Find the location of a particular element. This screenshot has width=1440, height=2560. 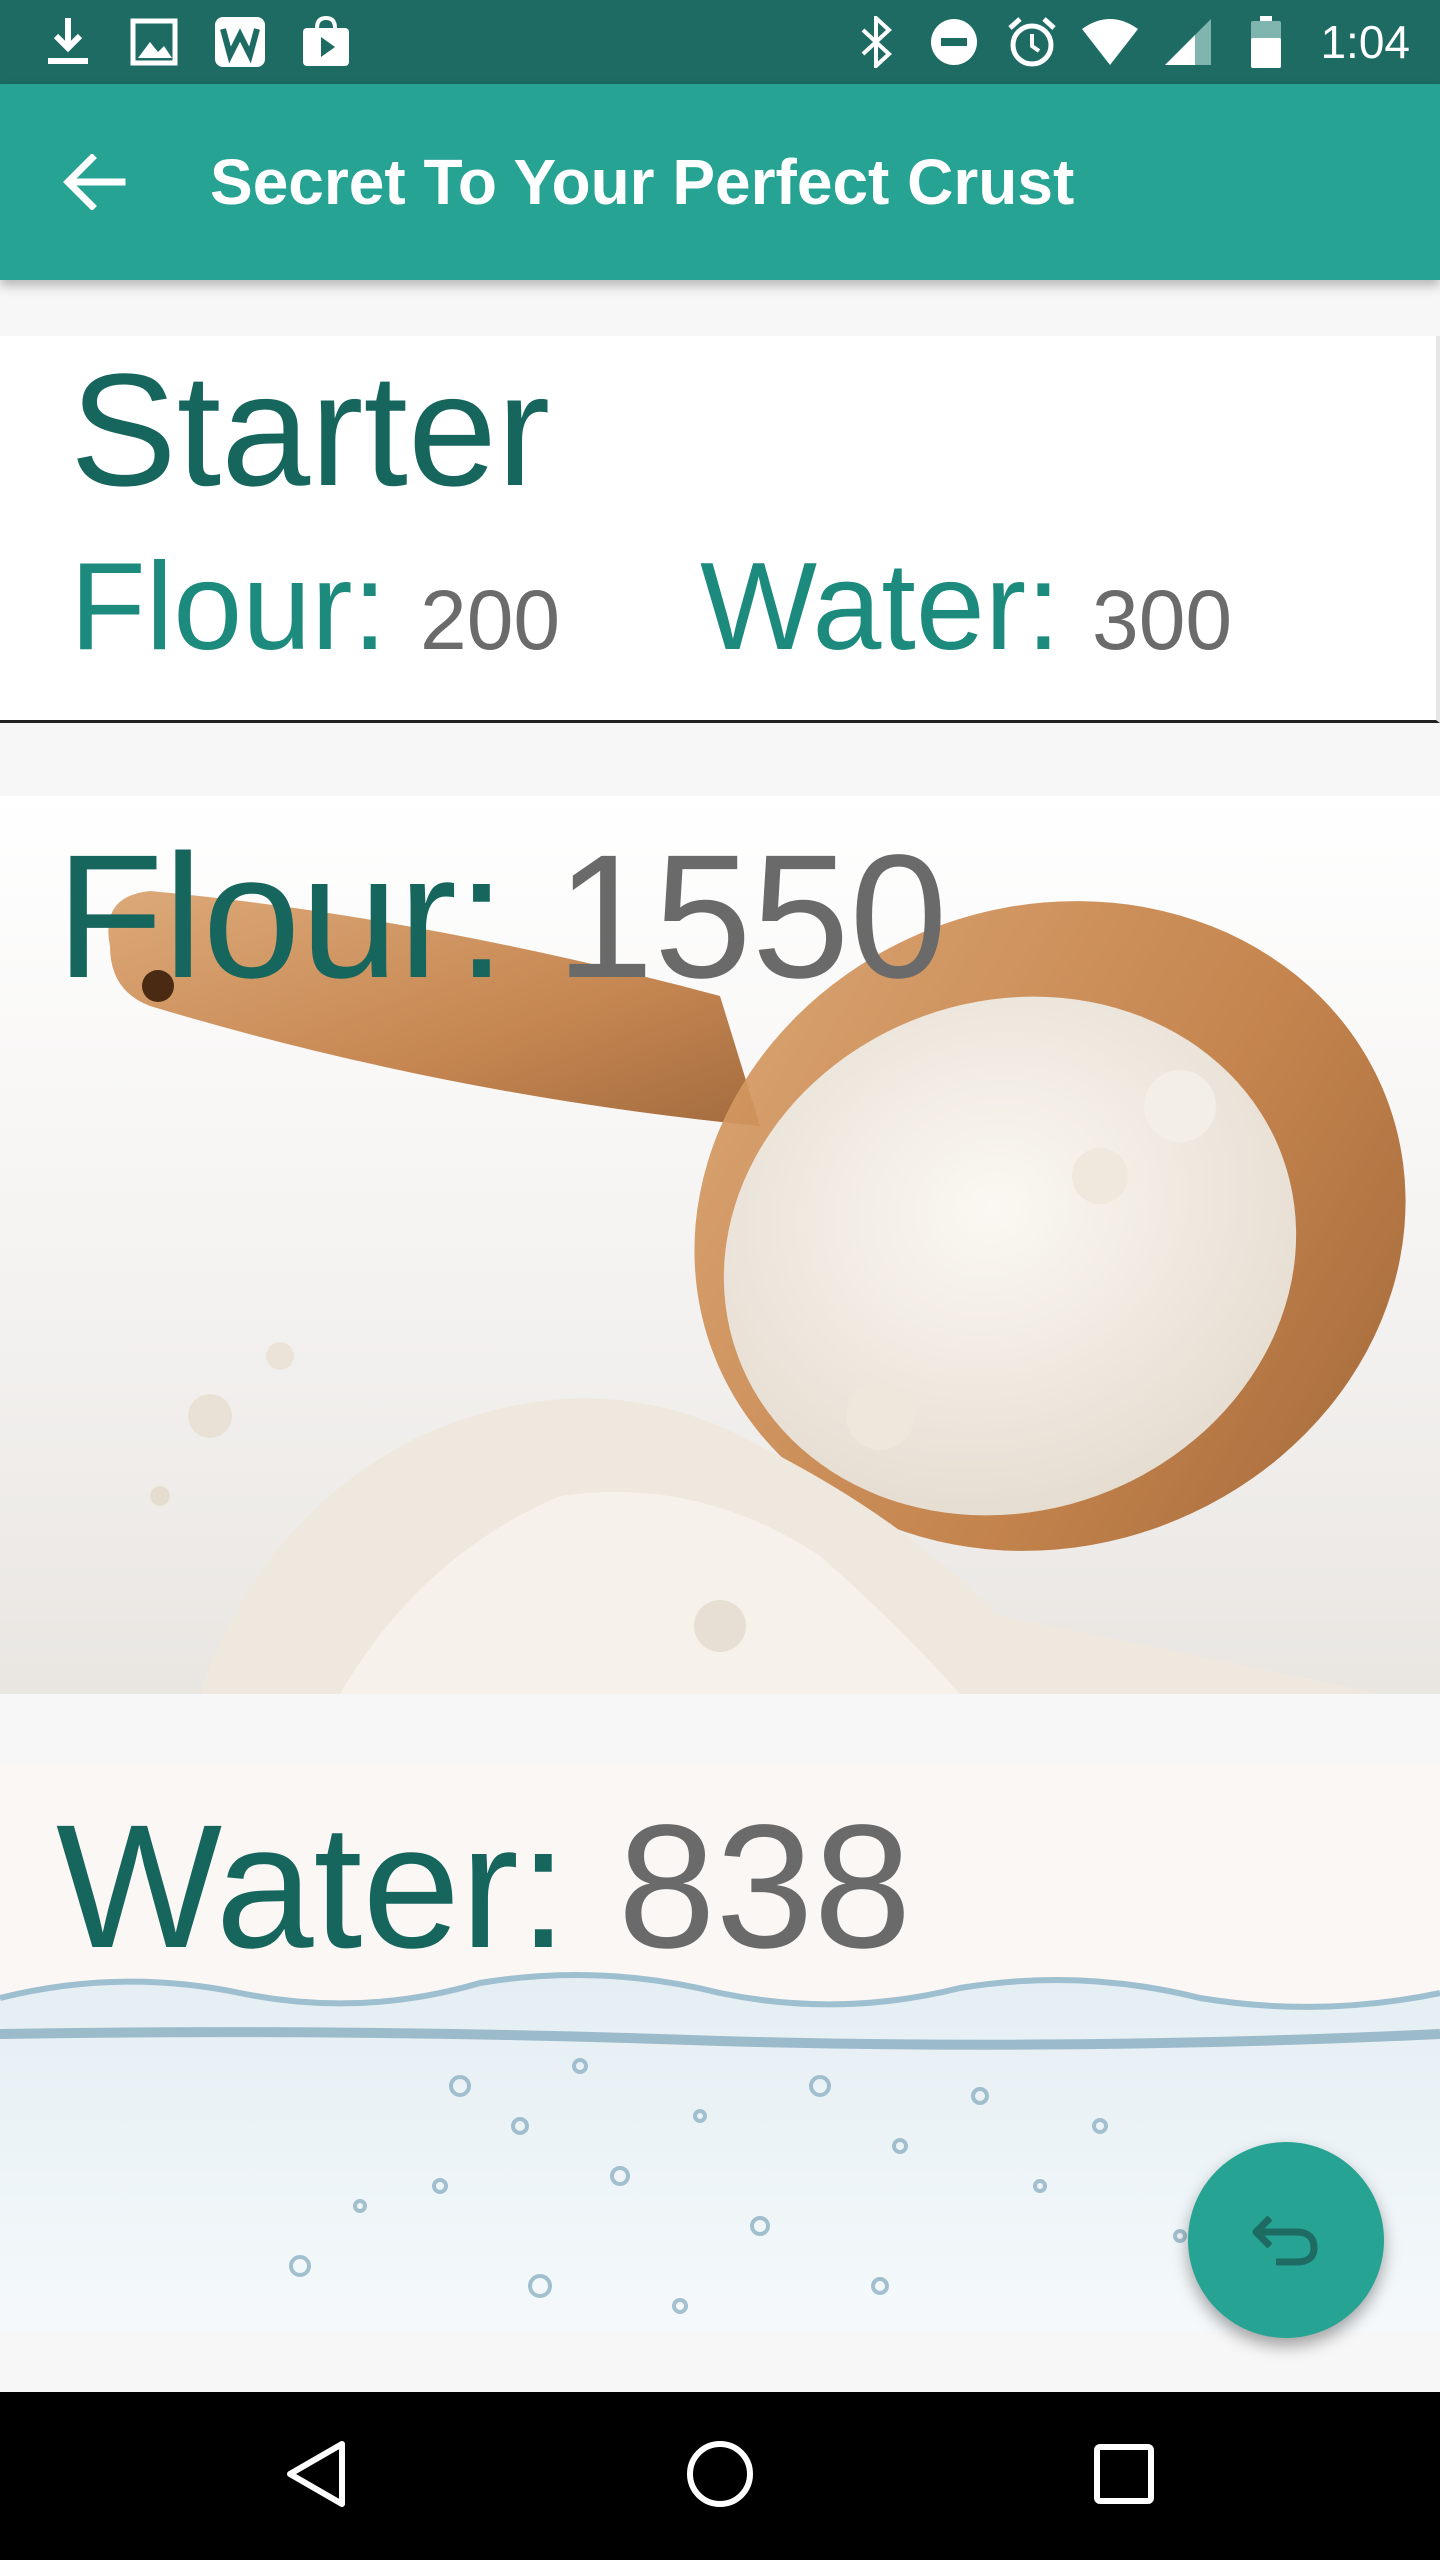

undo-button is located at coordinates (1286, 2240).